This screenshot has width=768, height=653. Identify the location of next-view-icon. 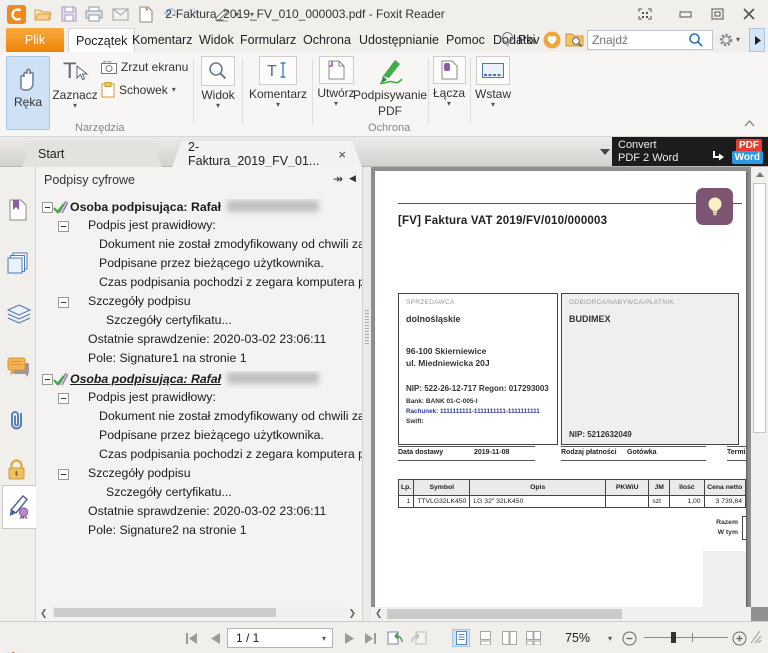
(419, 638).